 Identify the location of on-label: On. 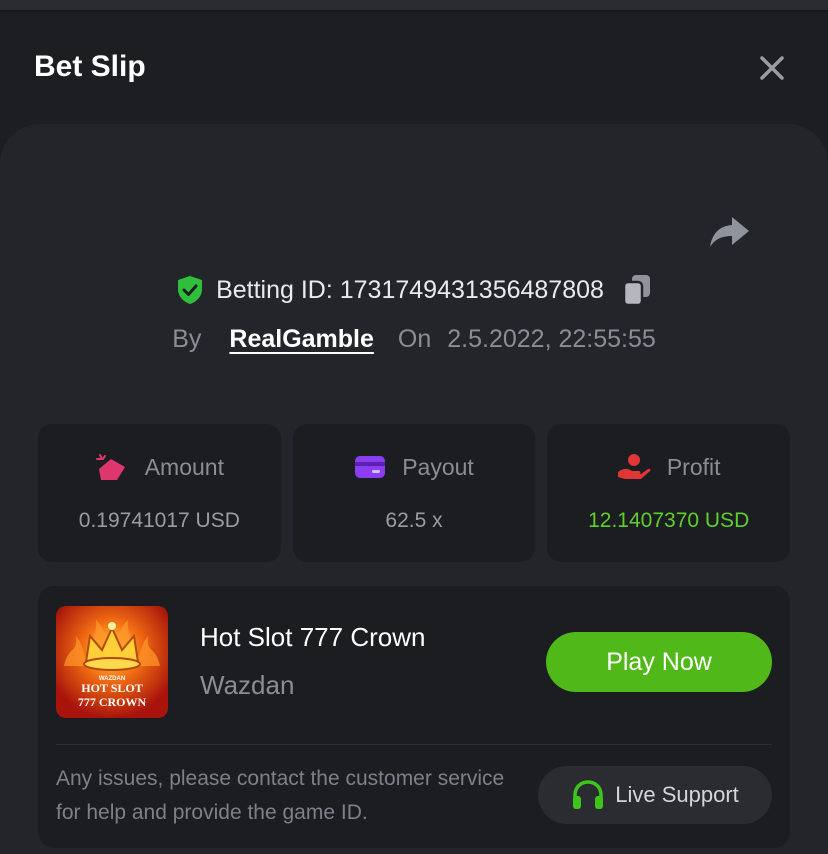
(414, 338).